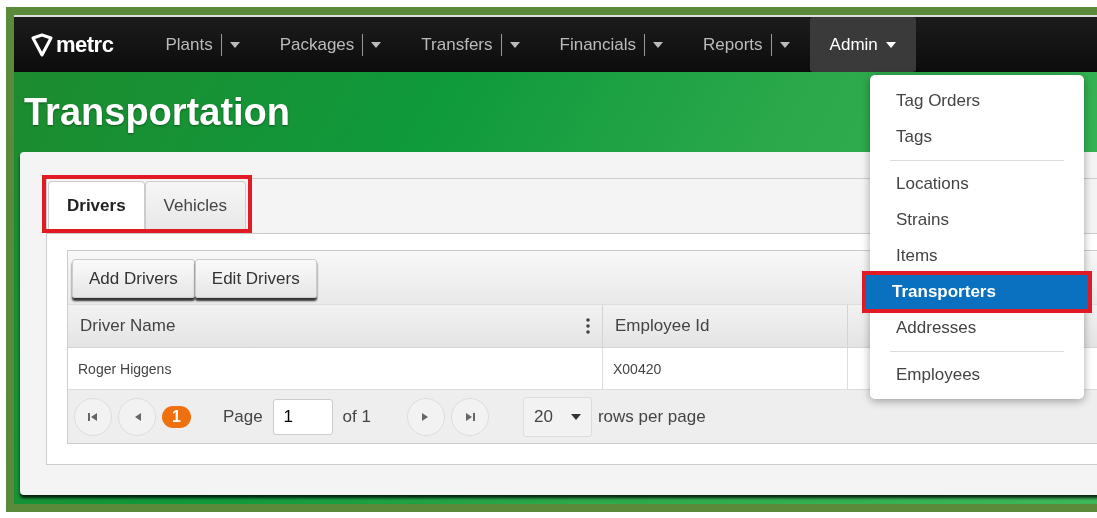 Image resolution: width=1097 pixels, height=518 pixels. I want to click on first-page-icon, so click(93, 416).